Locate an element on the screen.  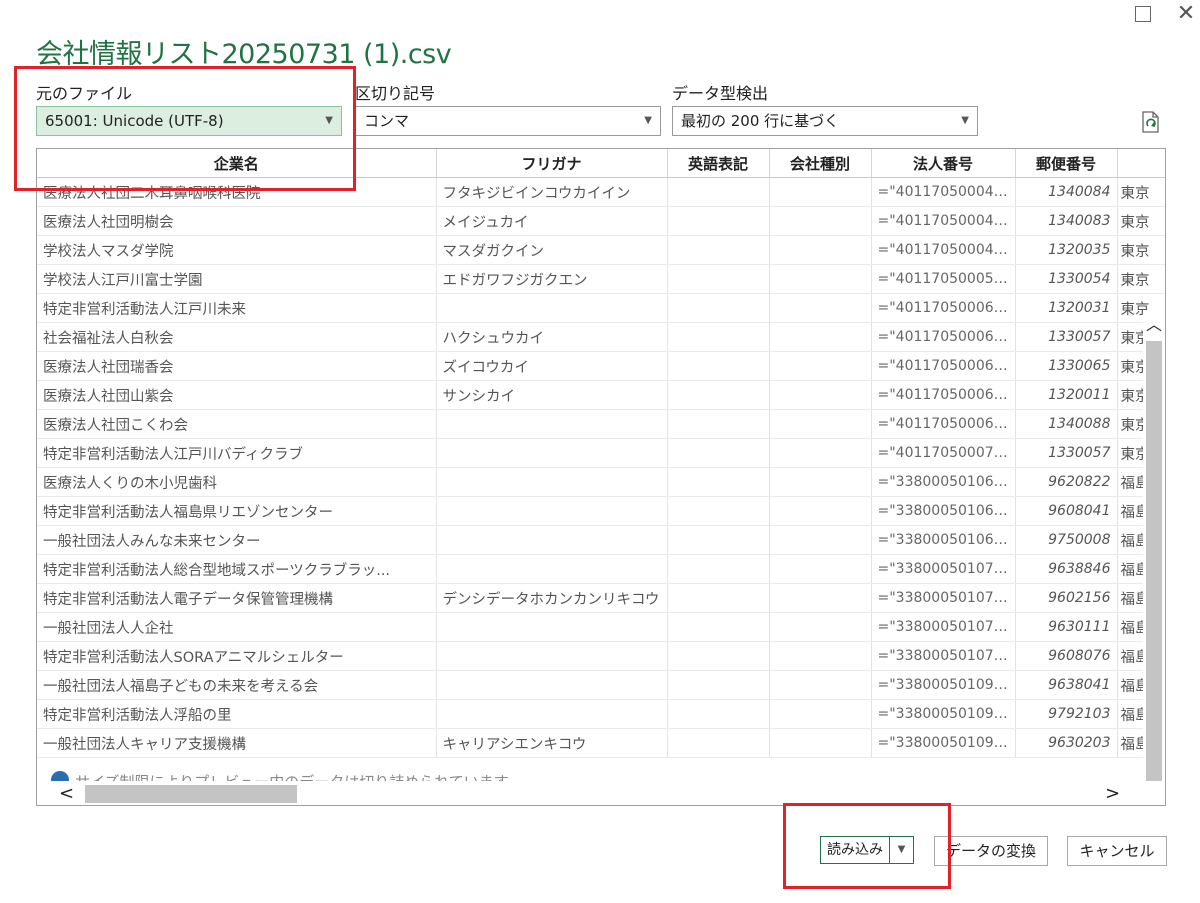
table-row: 一般社団法人人企社 ="3380005010763" 9630111 福島 is located at coordinates (601, 627).